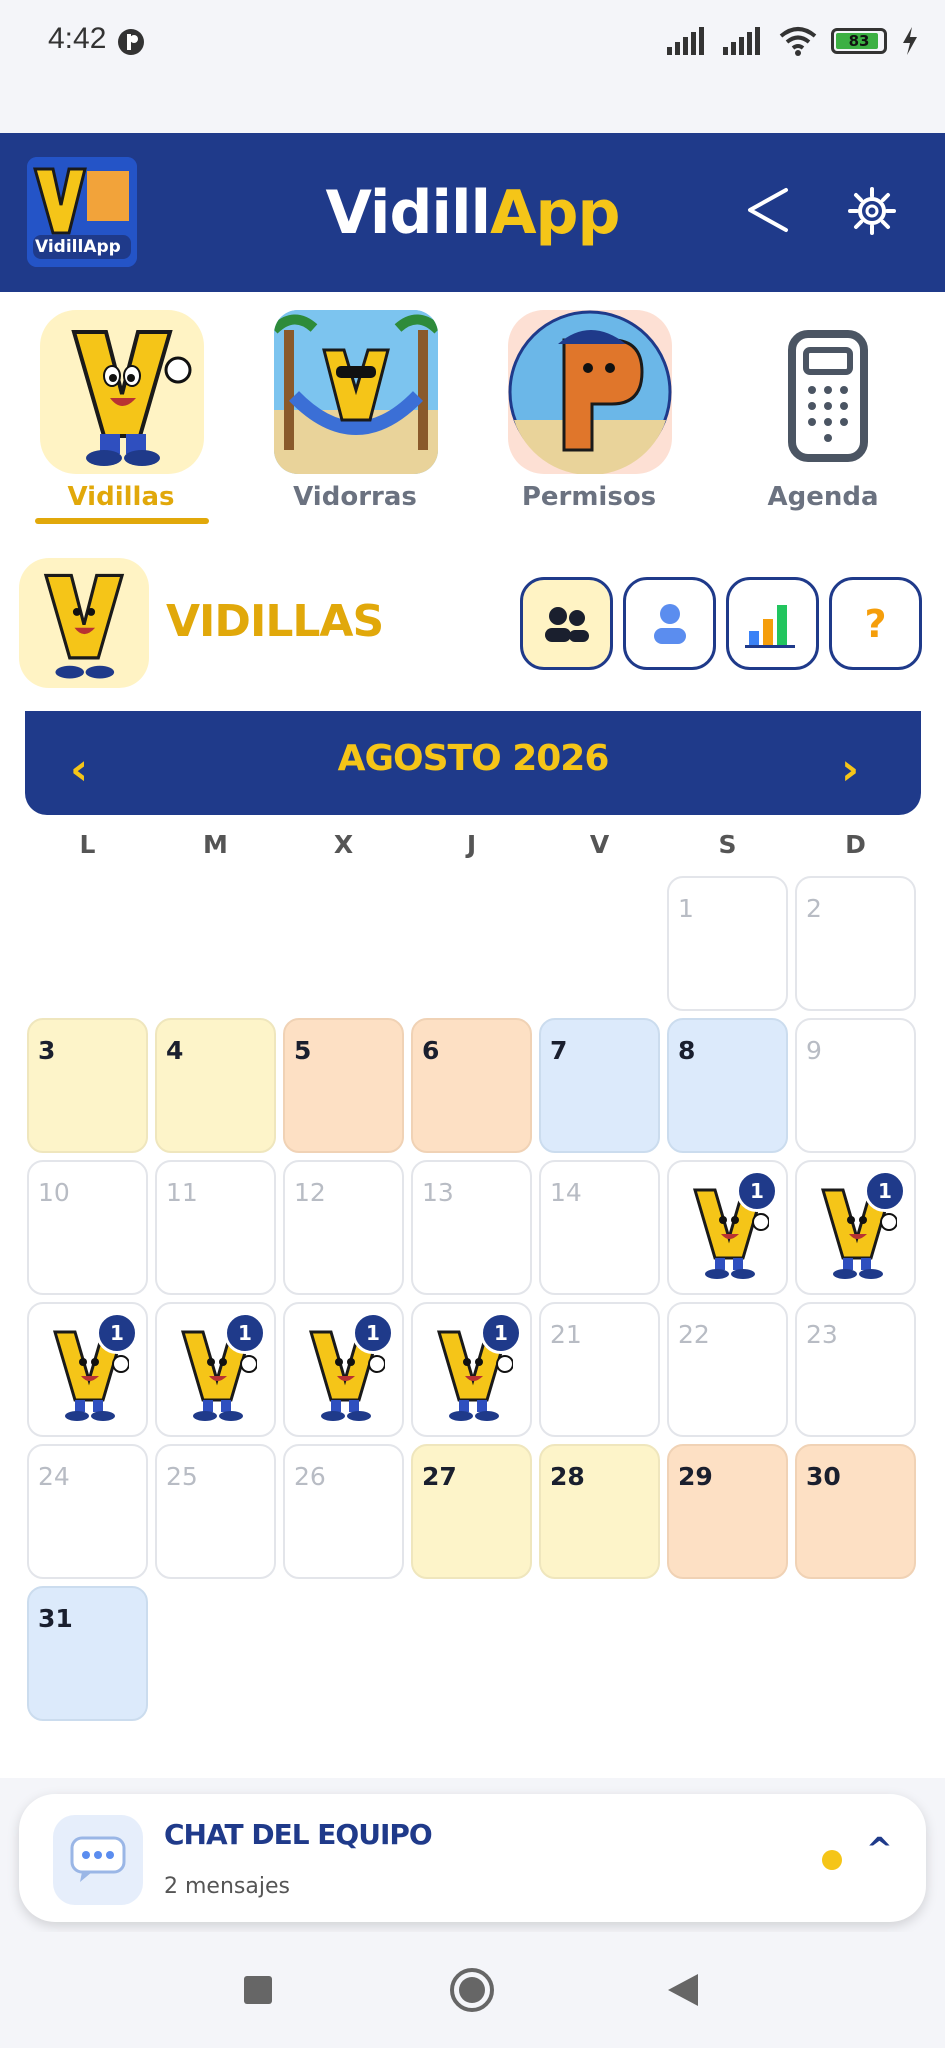 Image resolution: width=945 pixels, height=2048 pixels. What do you see at coordinates (850, 769) in the screenshot?
I see `next-month-button: ›` at bounding box center [850, 769].